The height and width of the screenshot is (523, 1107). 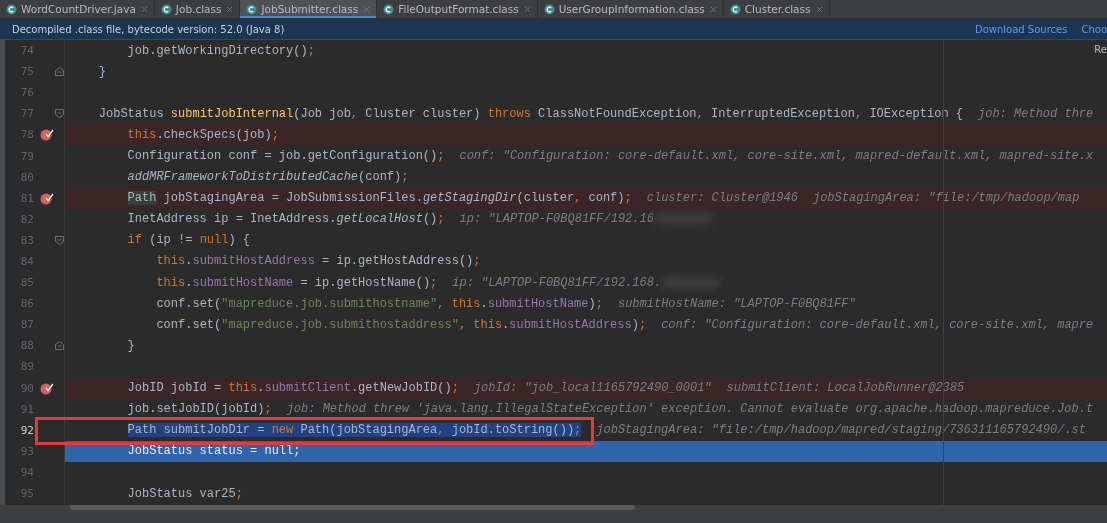 I want to click on code-line: Configuration conf = job.getConfiguration();, so click(x=285, y=156).